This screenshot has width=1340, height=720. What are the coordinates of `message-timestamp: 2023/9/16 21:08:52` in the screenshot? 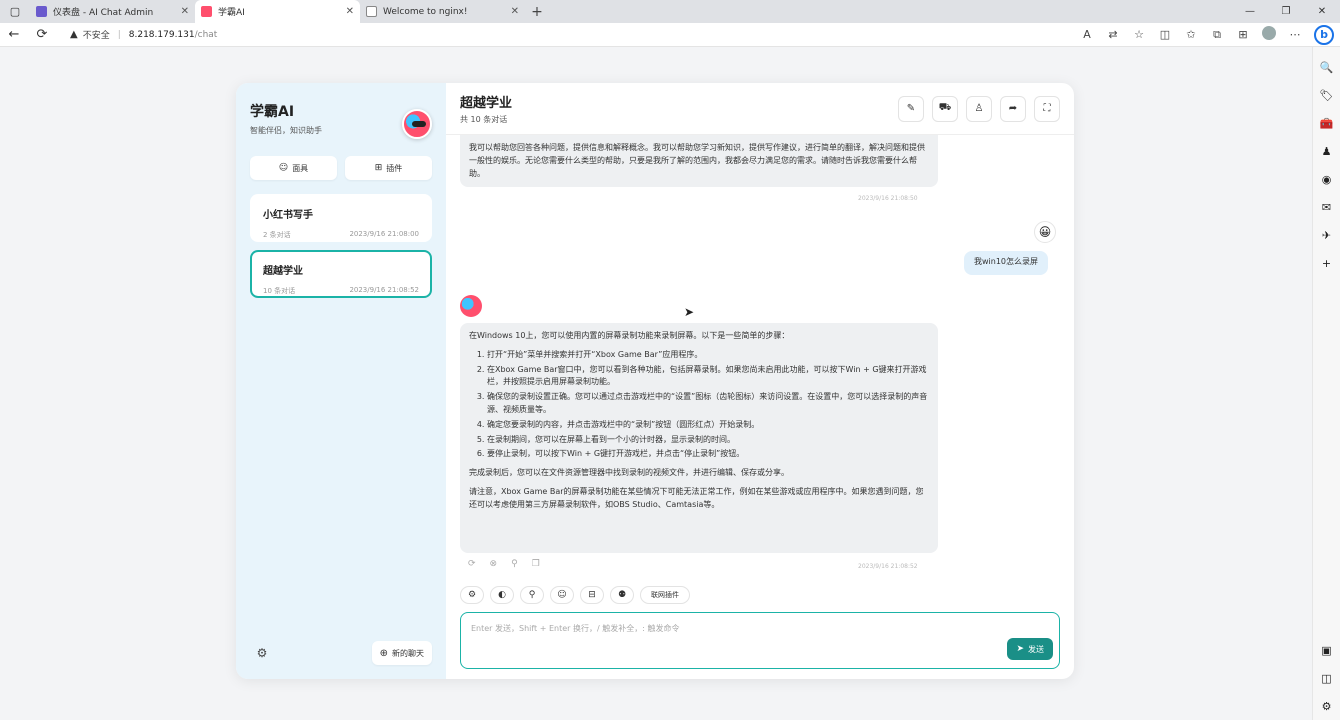 It's located at (888, 566).